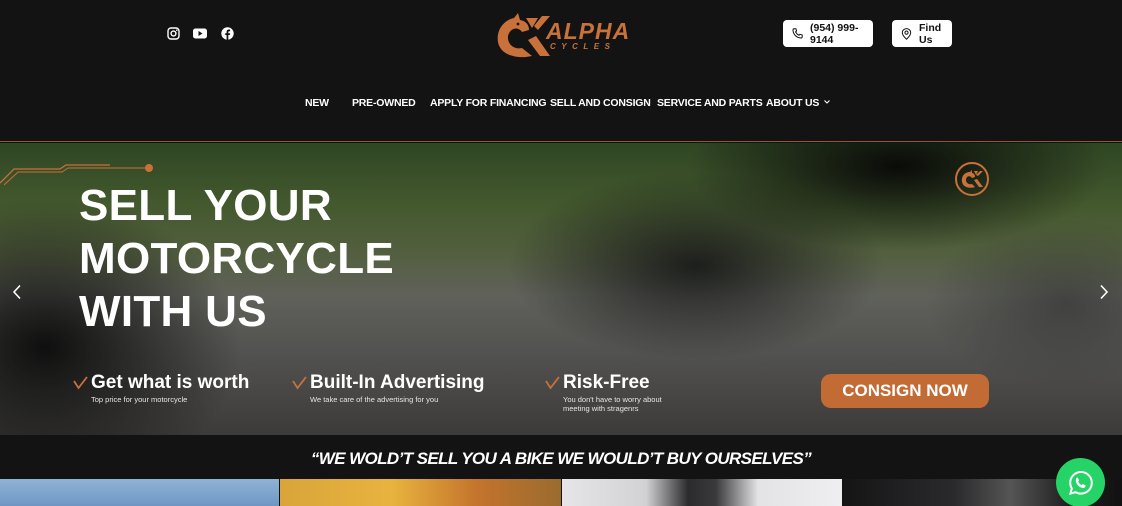  I want to click on nav-item-new: NEW, so click(317, 103).